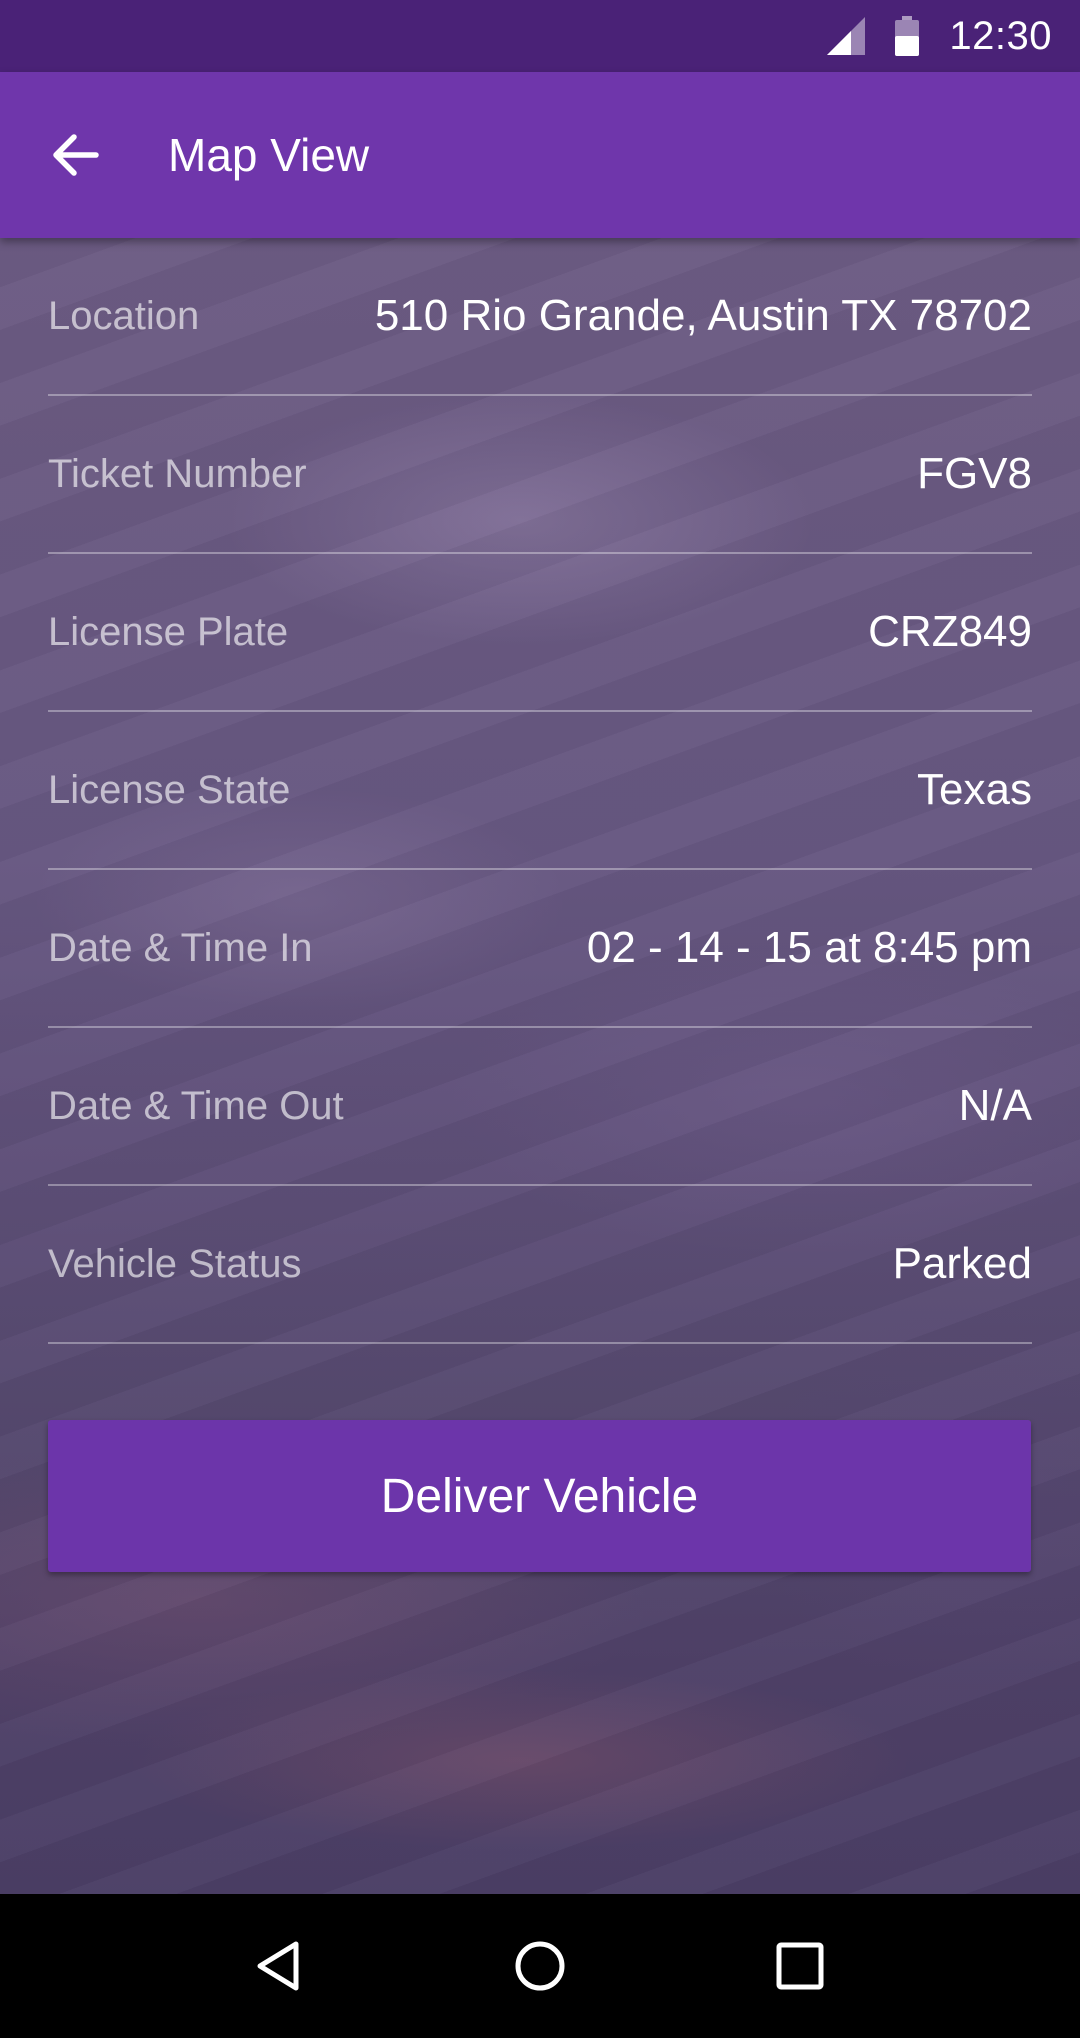 Image resolution: width=1080 pixels, height=2038 pixels. I want to click on detail-row-vehicle-status: Vehicle Status Parked, so click(540, 1265).